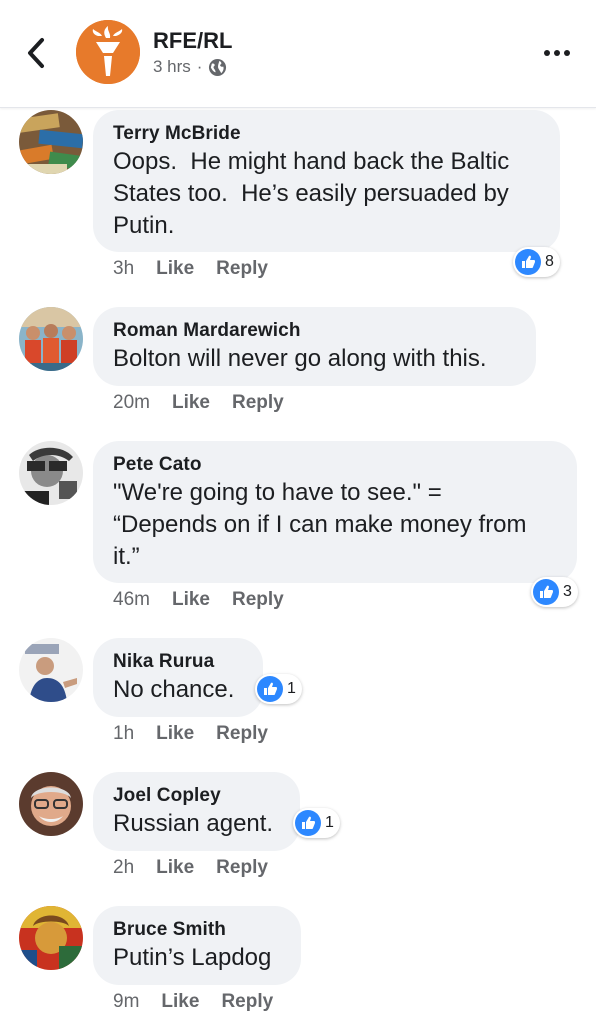 The image size is (596, 1024). I want to click on post-header: RFE/RL 3 hrs ·, so click(298, 54).